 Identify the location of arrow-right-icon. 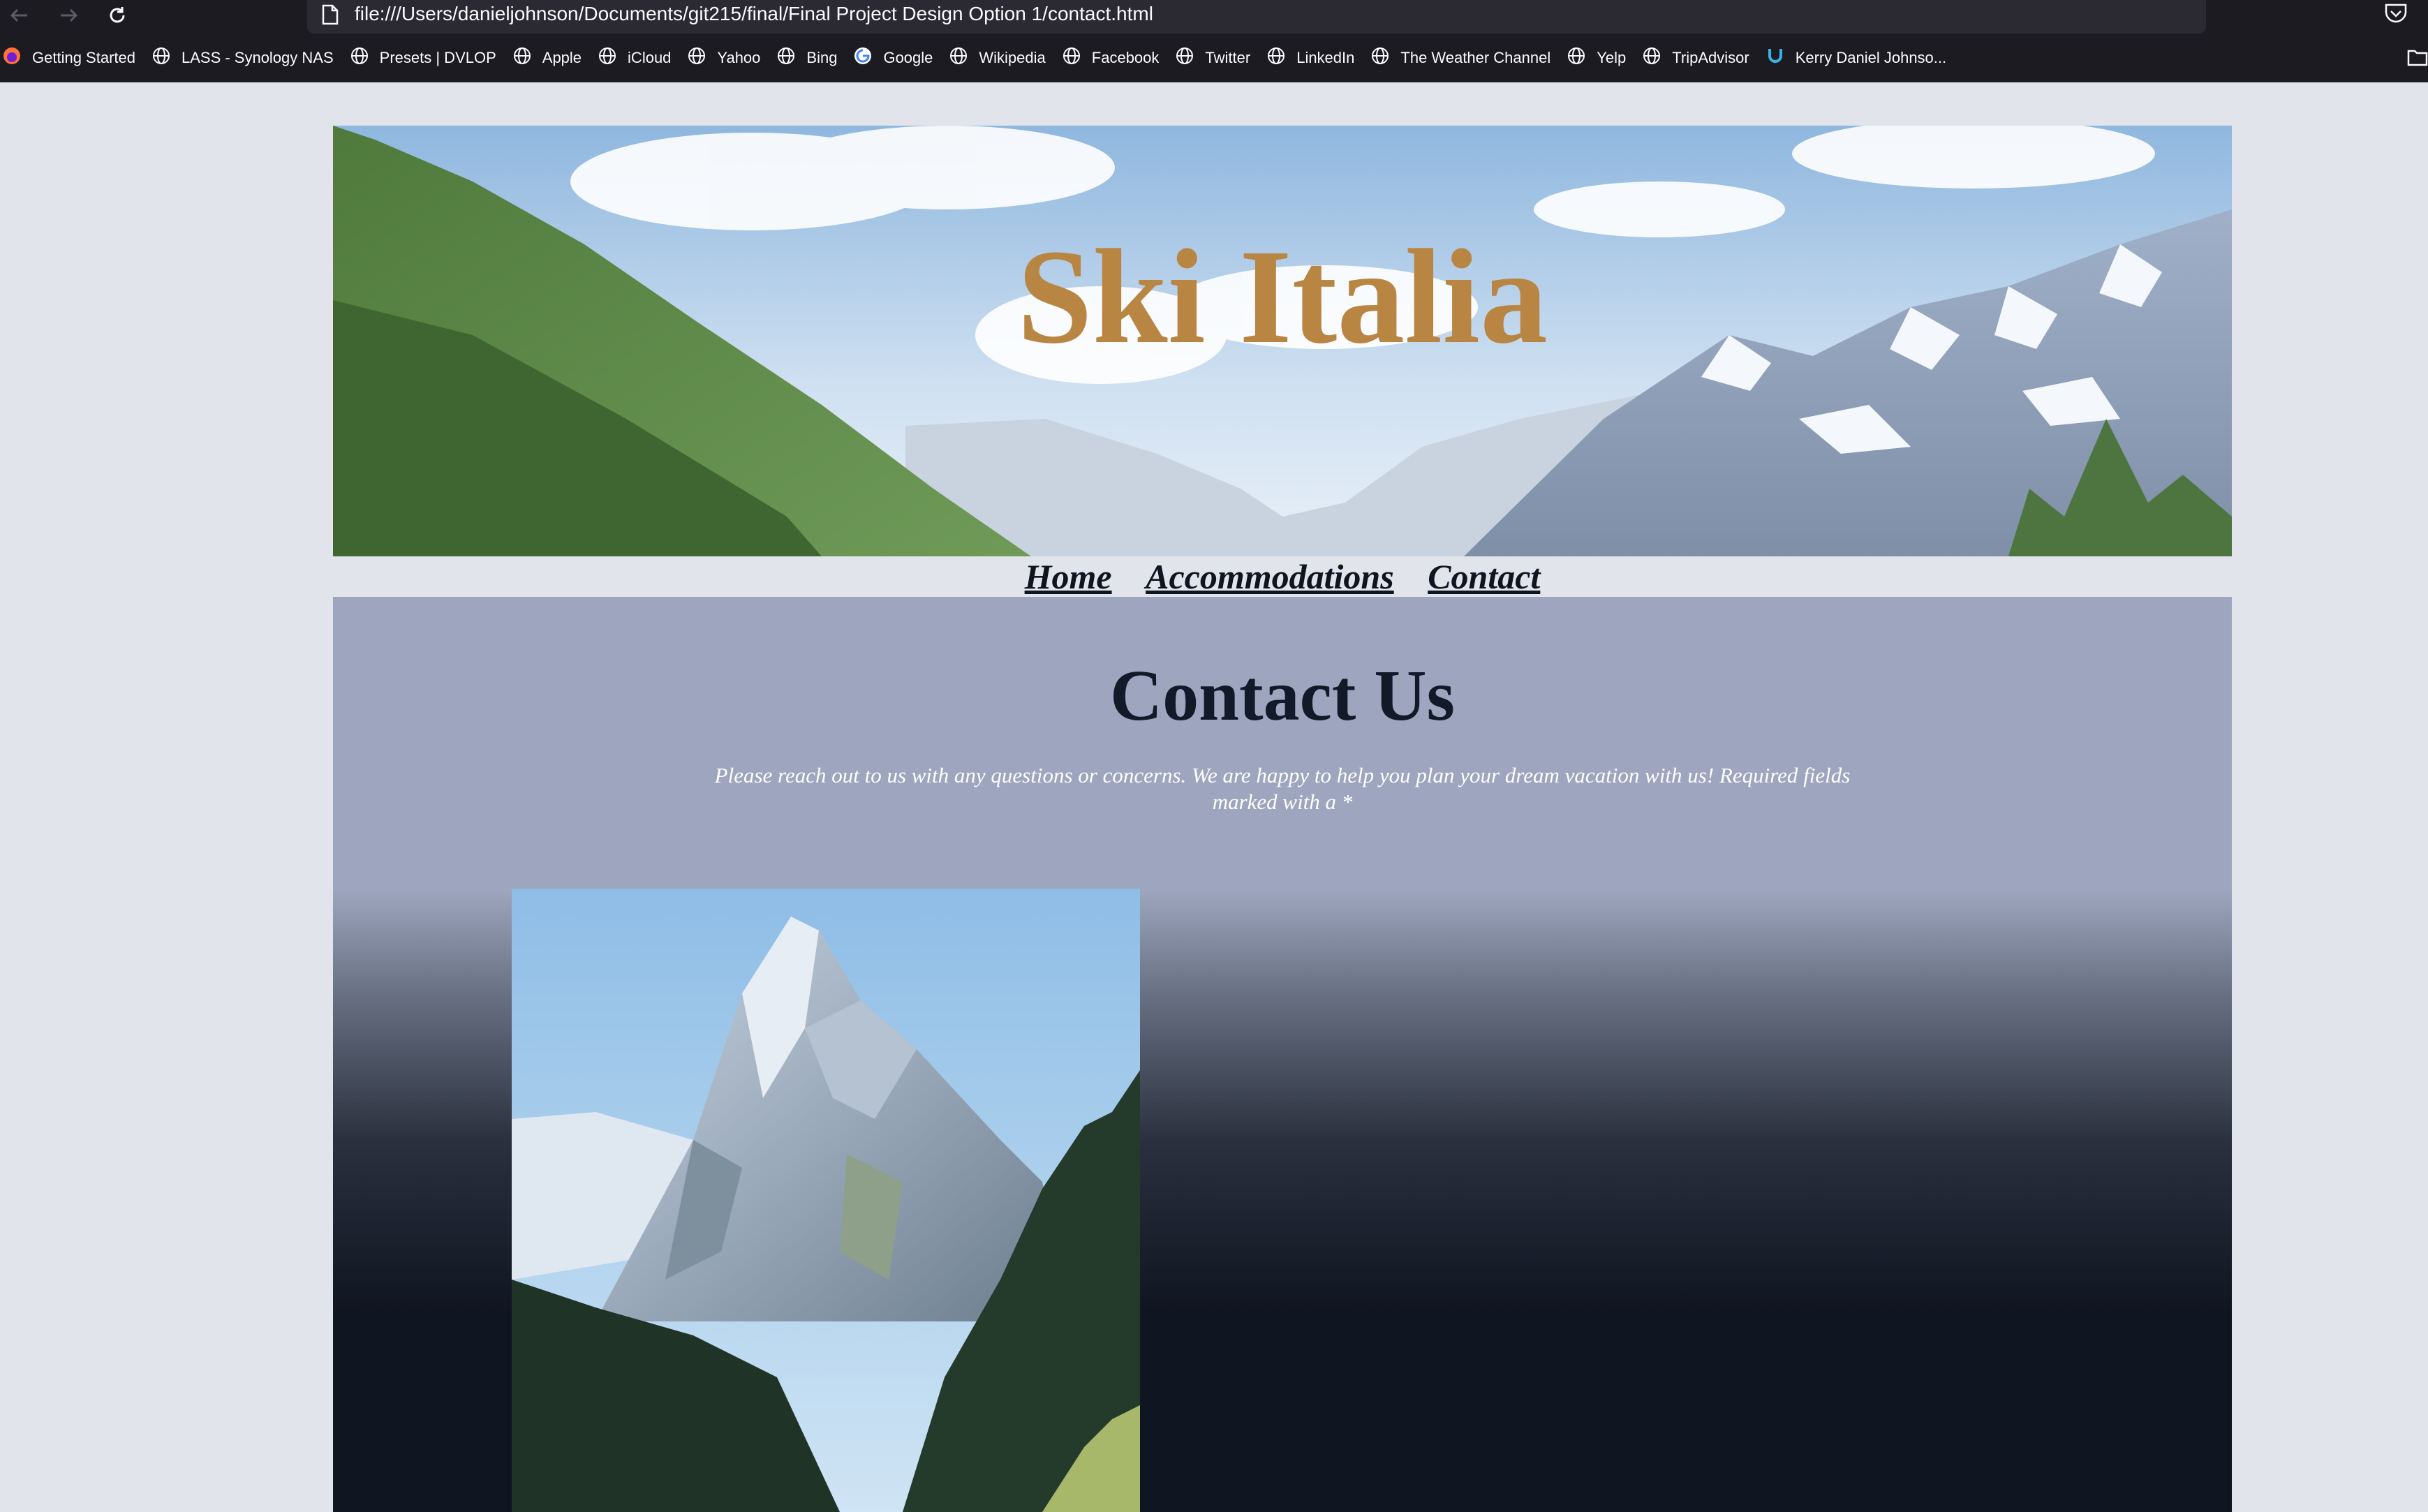
(69, 15).